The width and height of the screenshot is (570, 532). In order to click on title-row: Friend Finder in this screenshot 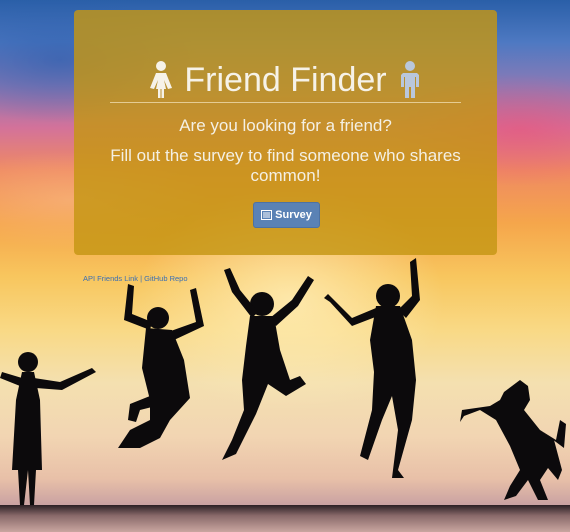, I will do `click(285, 80)`.